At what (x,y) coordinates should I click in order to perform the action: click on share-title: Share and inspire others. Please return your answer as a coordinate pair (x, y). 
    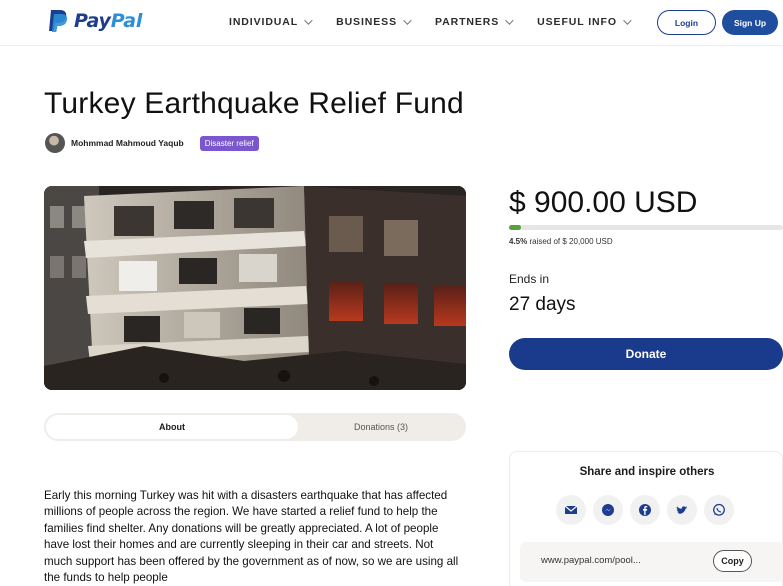
    Looking at the image, I should click on (647, 472).